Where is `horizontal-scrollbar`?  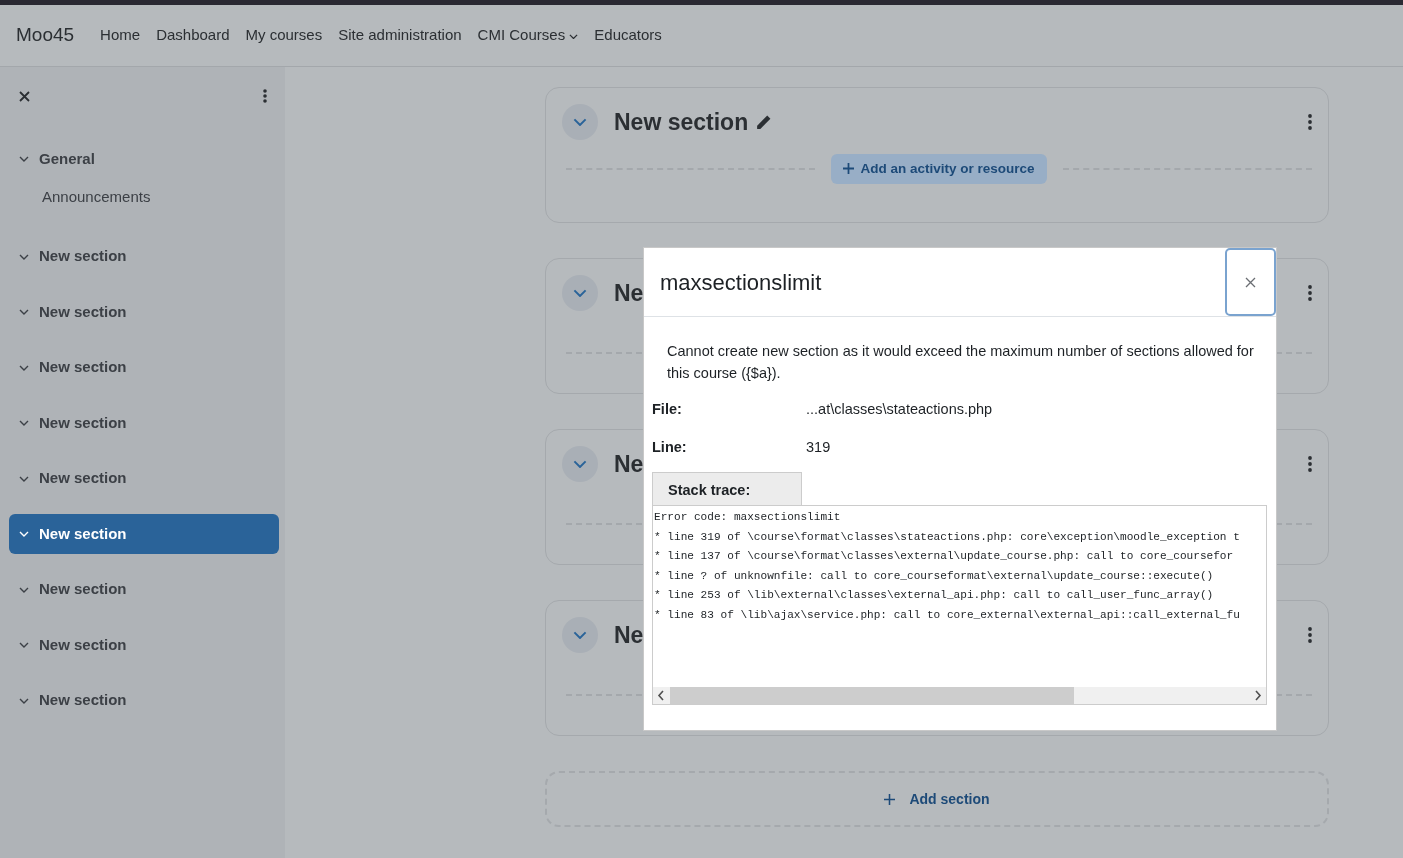
horizontal-scrollbar is located at coordinates (959, 695).